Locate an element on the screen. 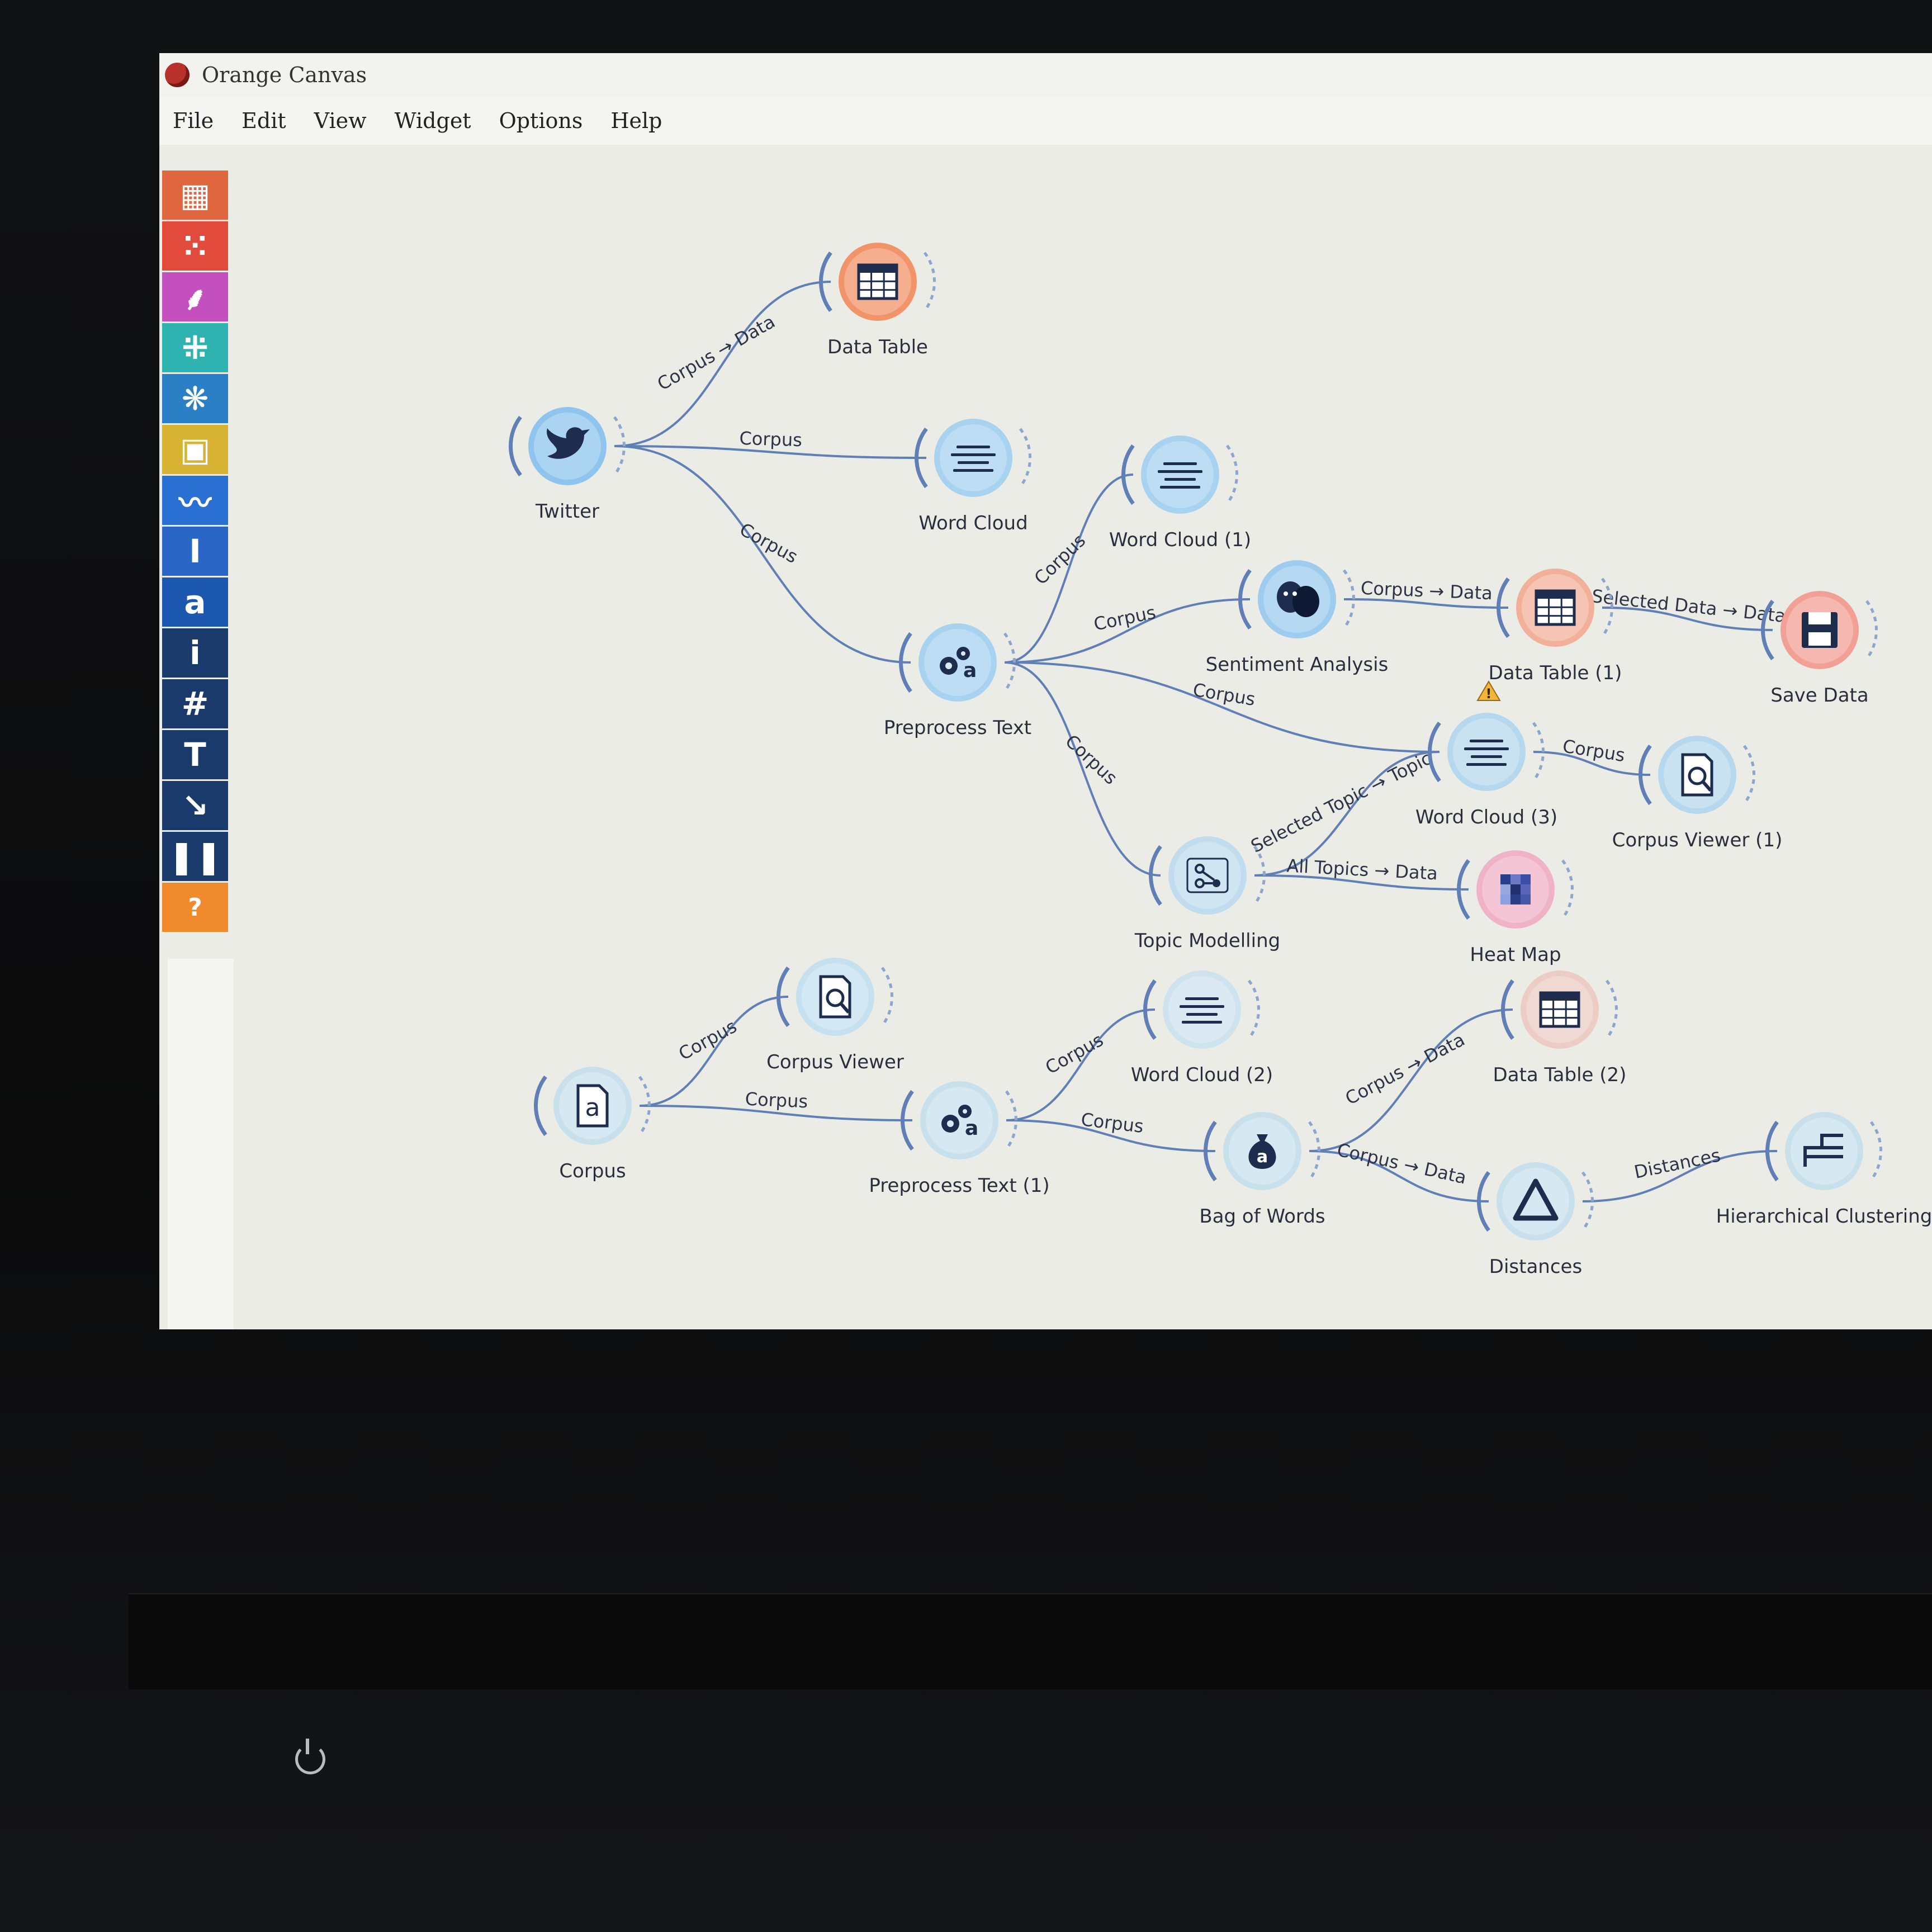  link-label: All Topics → Data is located at coordinates (1362, 869).